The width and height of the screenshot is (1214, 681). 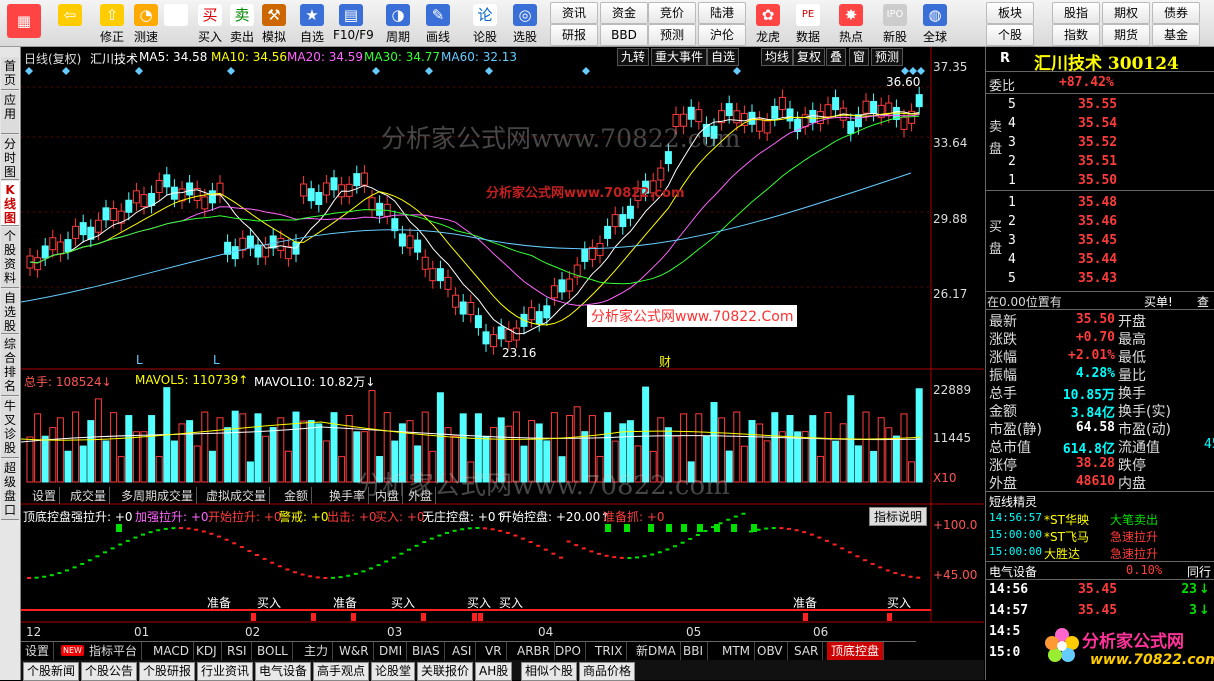 I want to click on toolbar-up-button: ⇧ 修正, so click(x=112, y=23).